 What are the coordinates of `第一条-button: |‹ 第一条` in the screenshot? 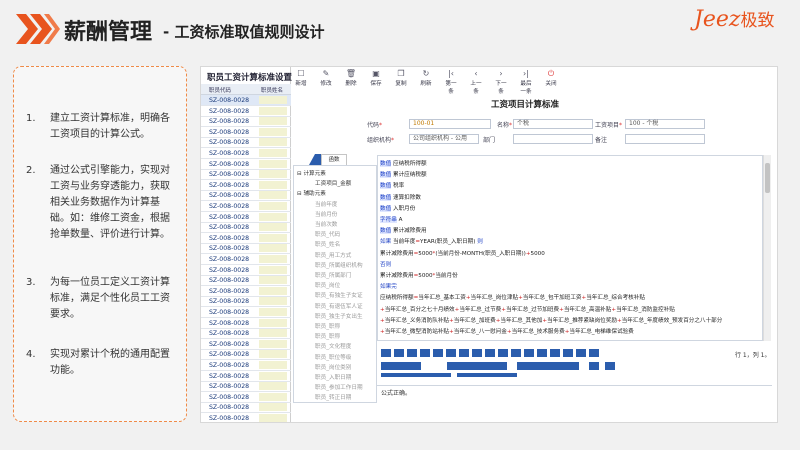 It's located at (451, 81).